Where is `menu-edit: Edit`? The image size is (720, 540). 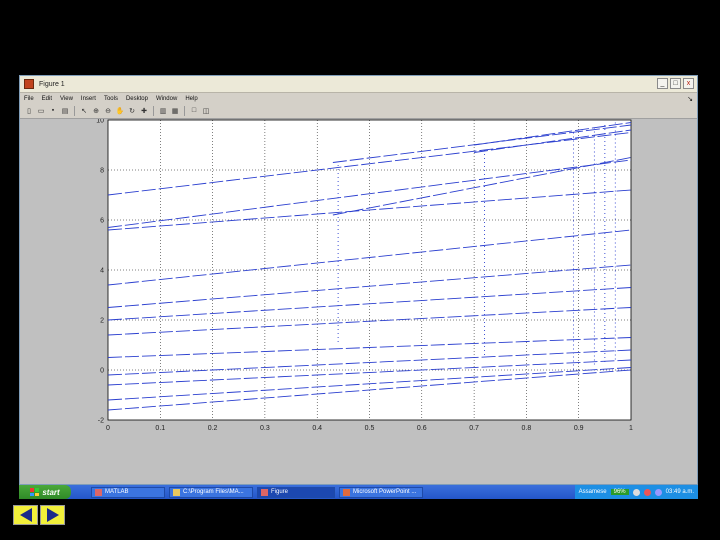 menu-edit: Edit is located at coordinates (47, 99).